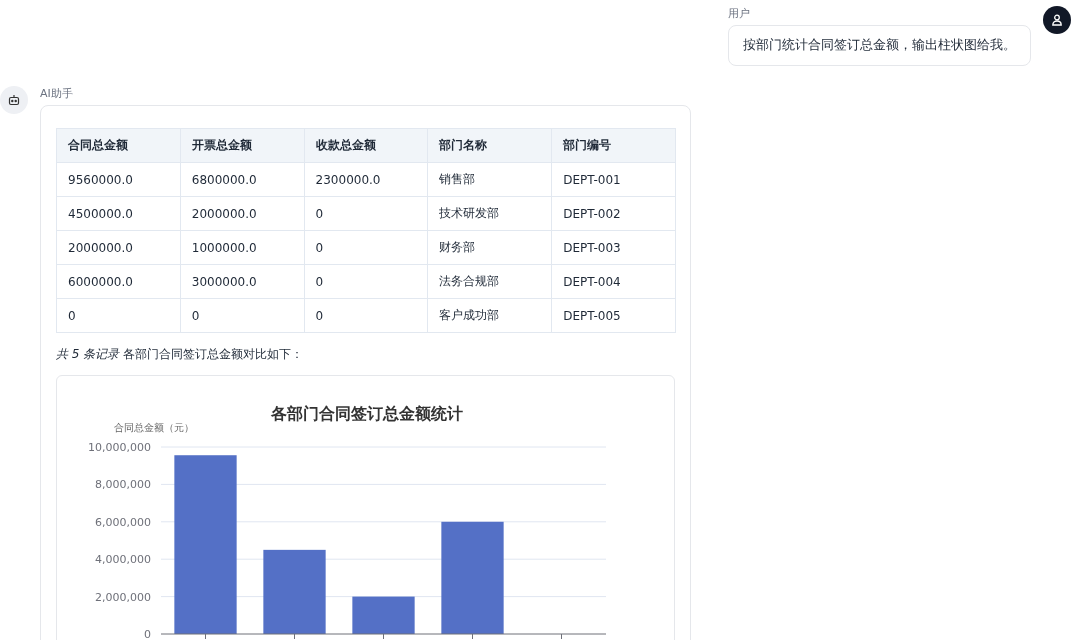 This screenshot has width=1080, height=640. I want to click on table-cell: 9560000.0, so click(118, 179).